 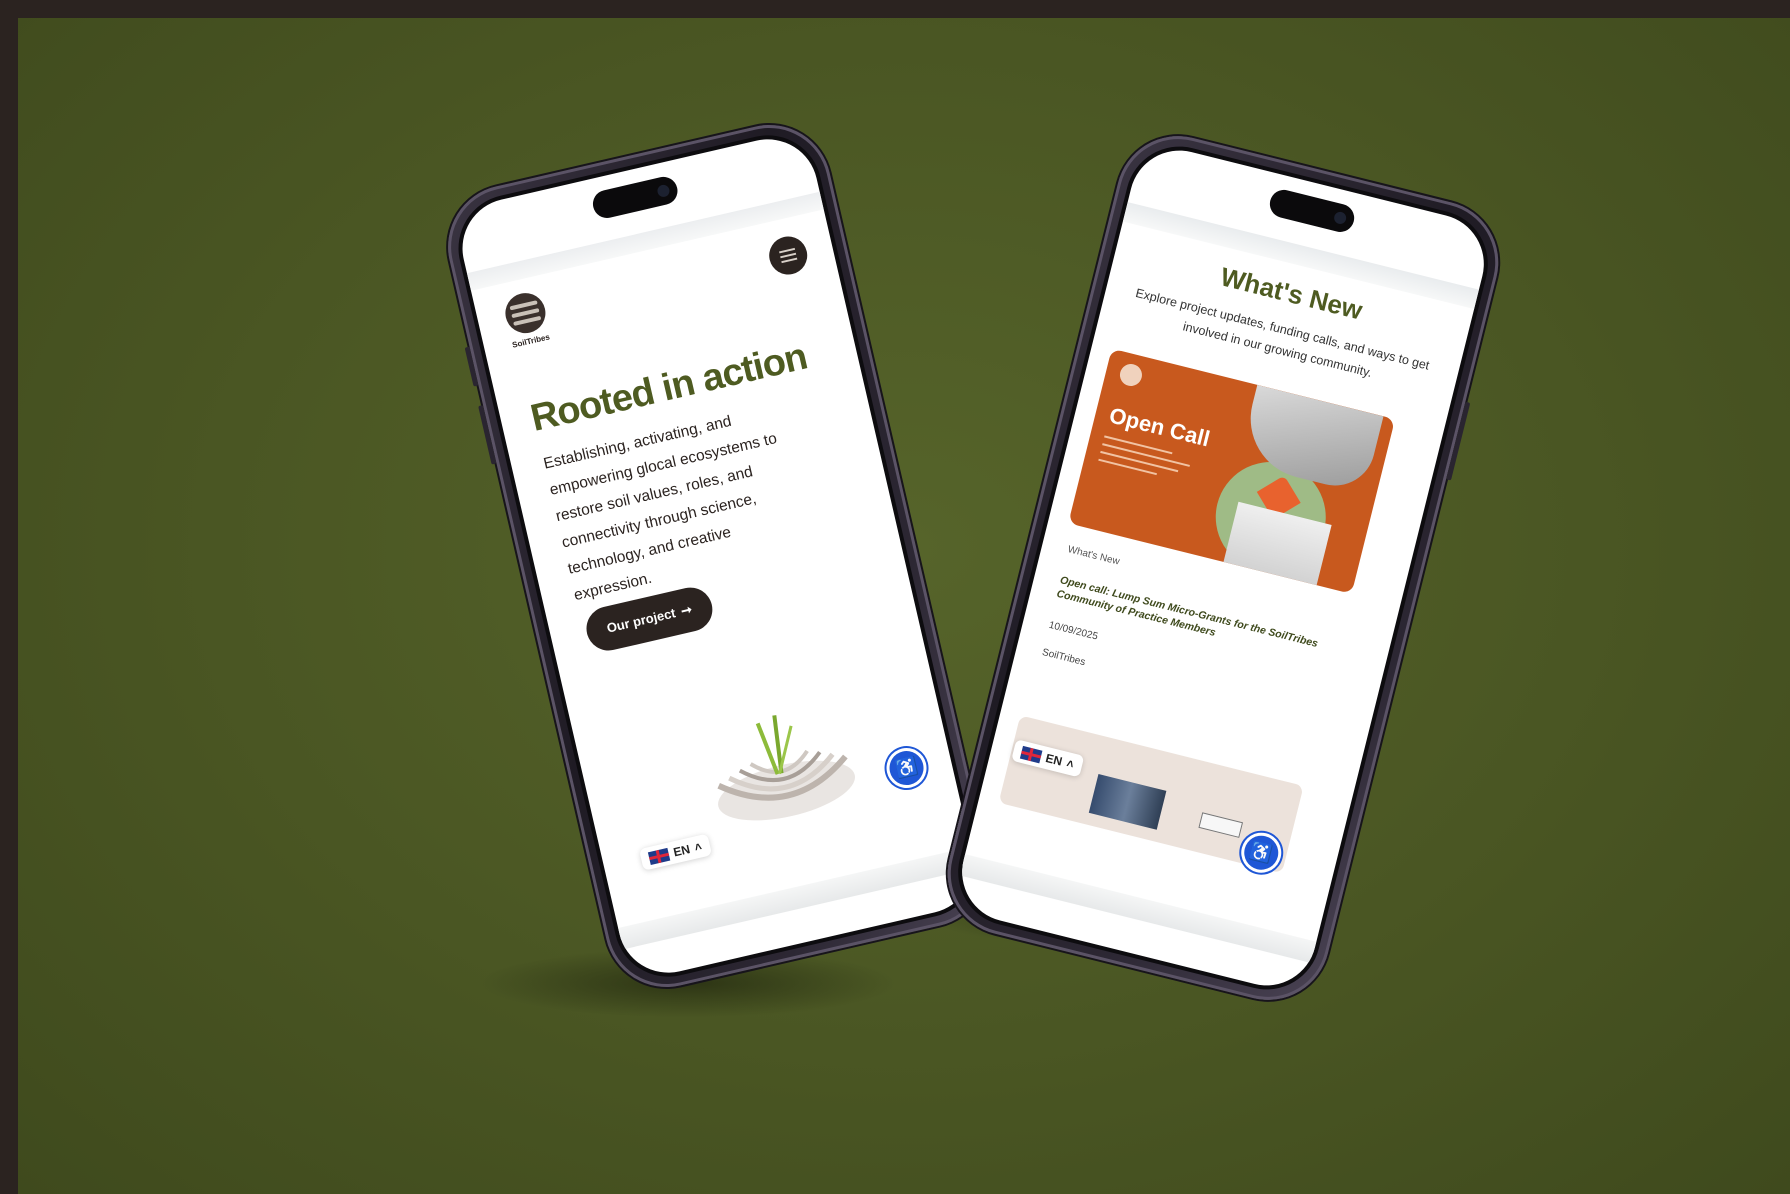 I want to click on arrow-right-icon: ➞, so click(x=686, y=610).